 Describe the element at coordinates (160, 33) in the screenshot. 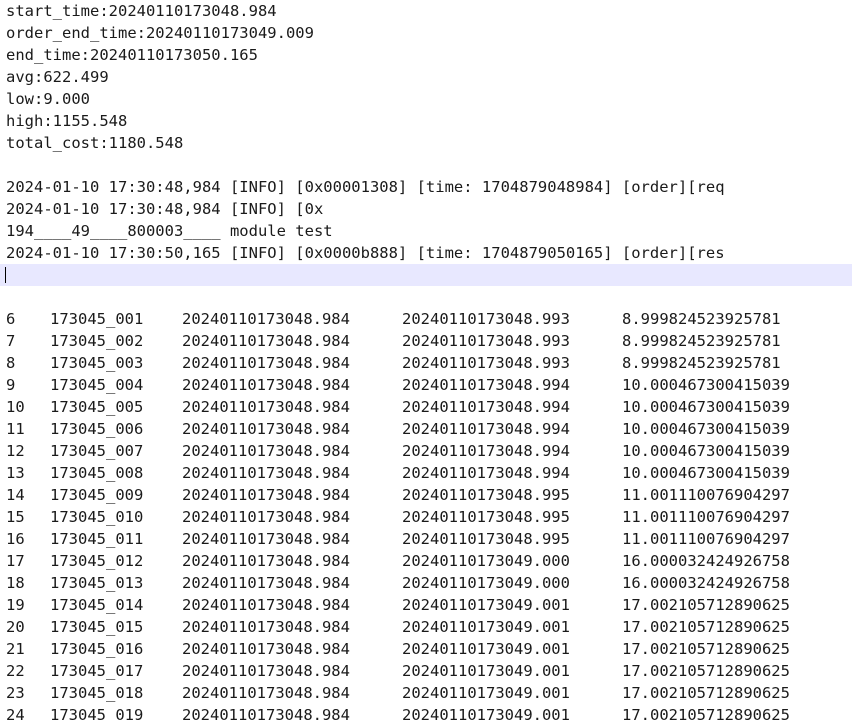

I see `summary-line: order_end_time:20240110173049.009` at that location.